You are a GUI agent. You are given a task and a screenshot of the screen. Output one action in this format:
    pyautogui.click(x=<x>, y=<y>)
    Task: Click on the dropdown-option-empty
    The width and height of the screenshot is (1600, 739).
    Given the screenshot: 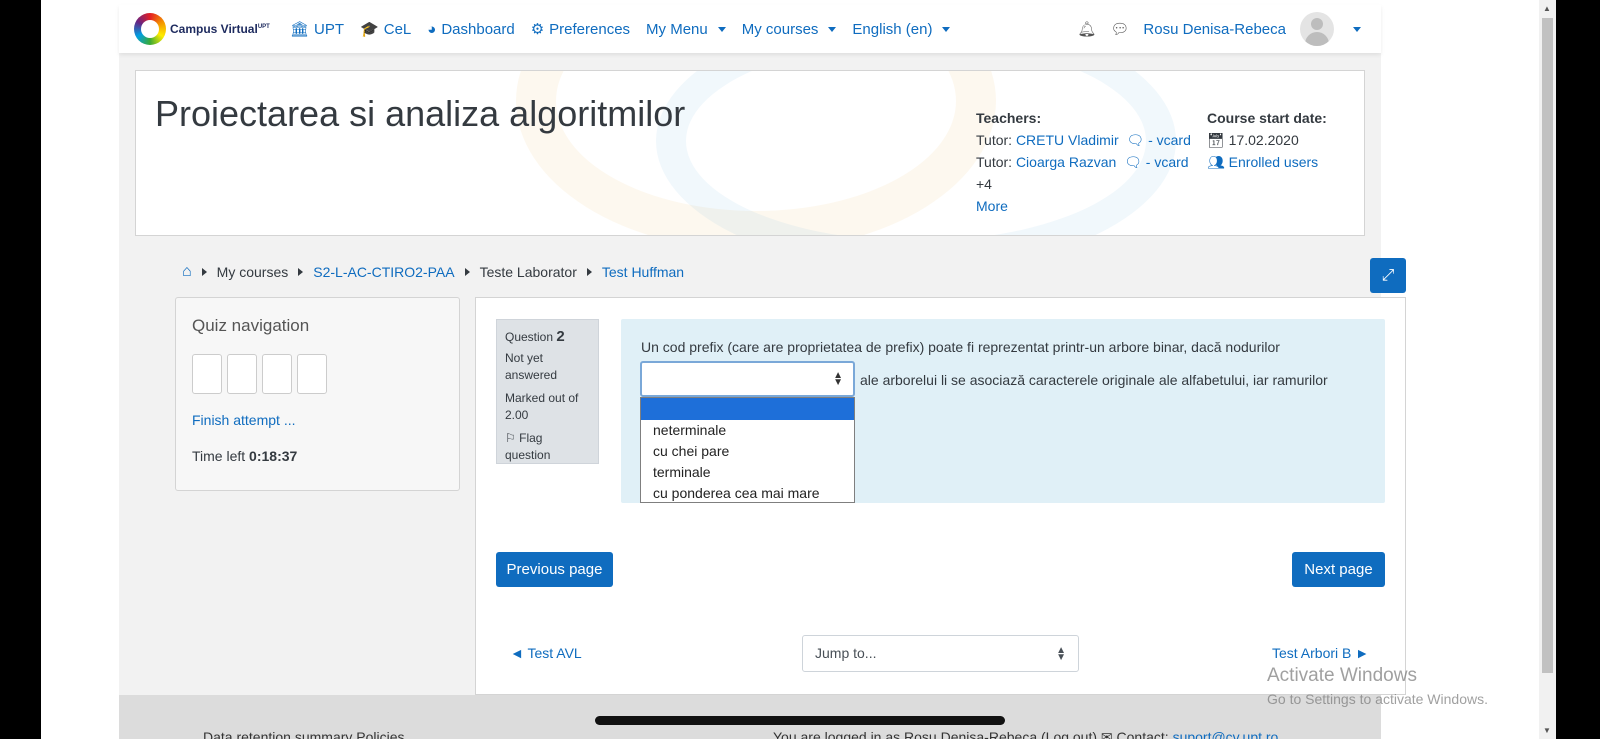 What is the action you would take?
    pyautogui.click(x=747, y=409)
    